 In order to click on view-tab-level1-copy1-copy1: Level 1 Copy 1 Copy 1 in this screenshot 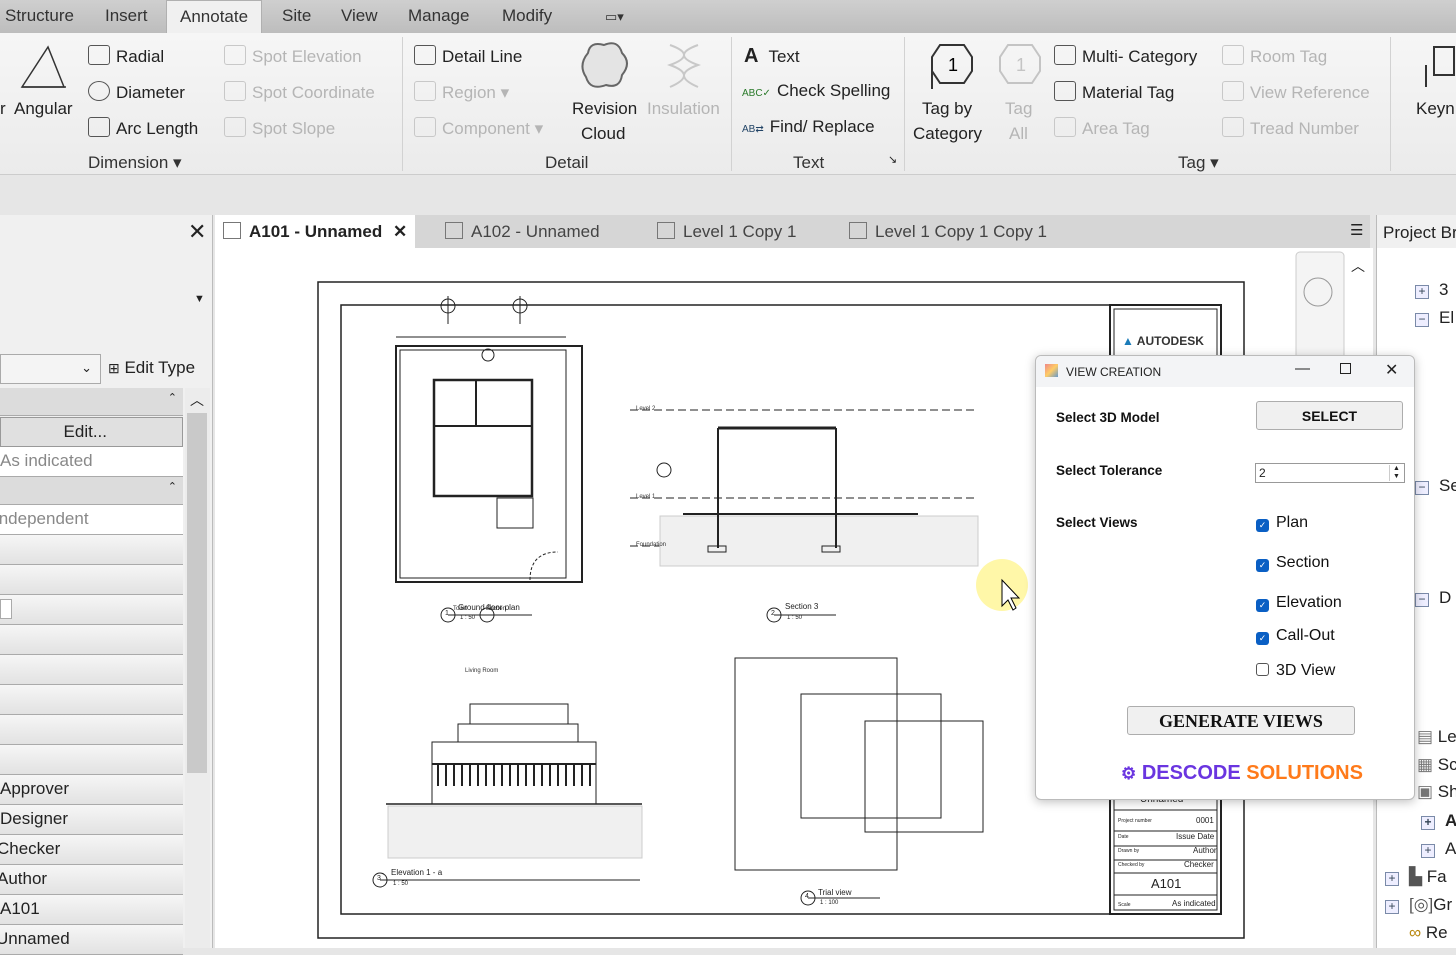, I will do `click(948, 231)`.